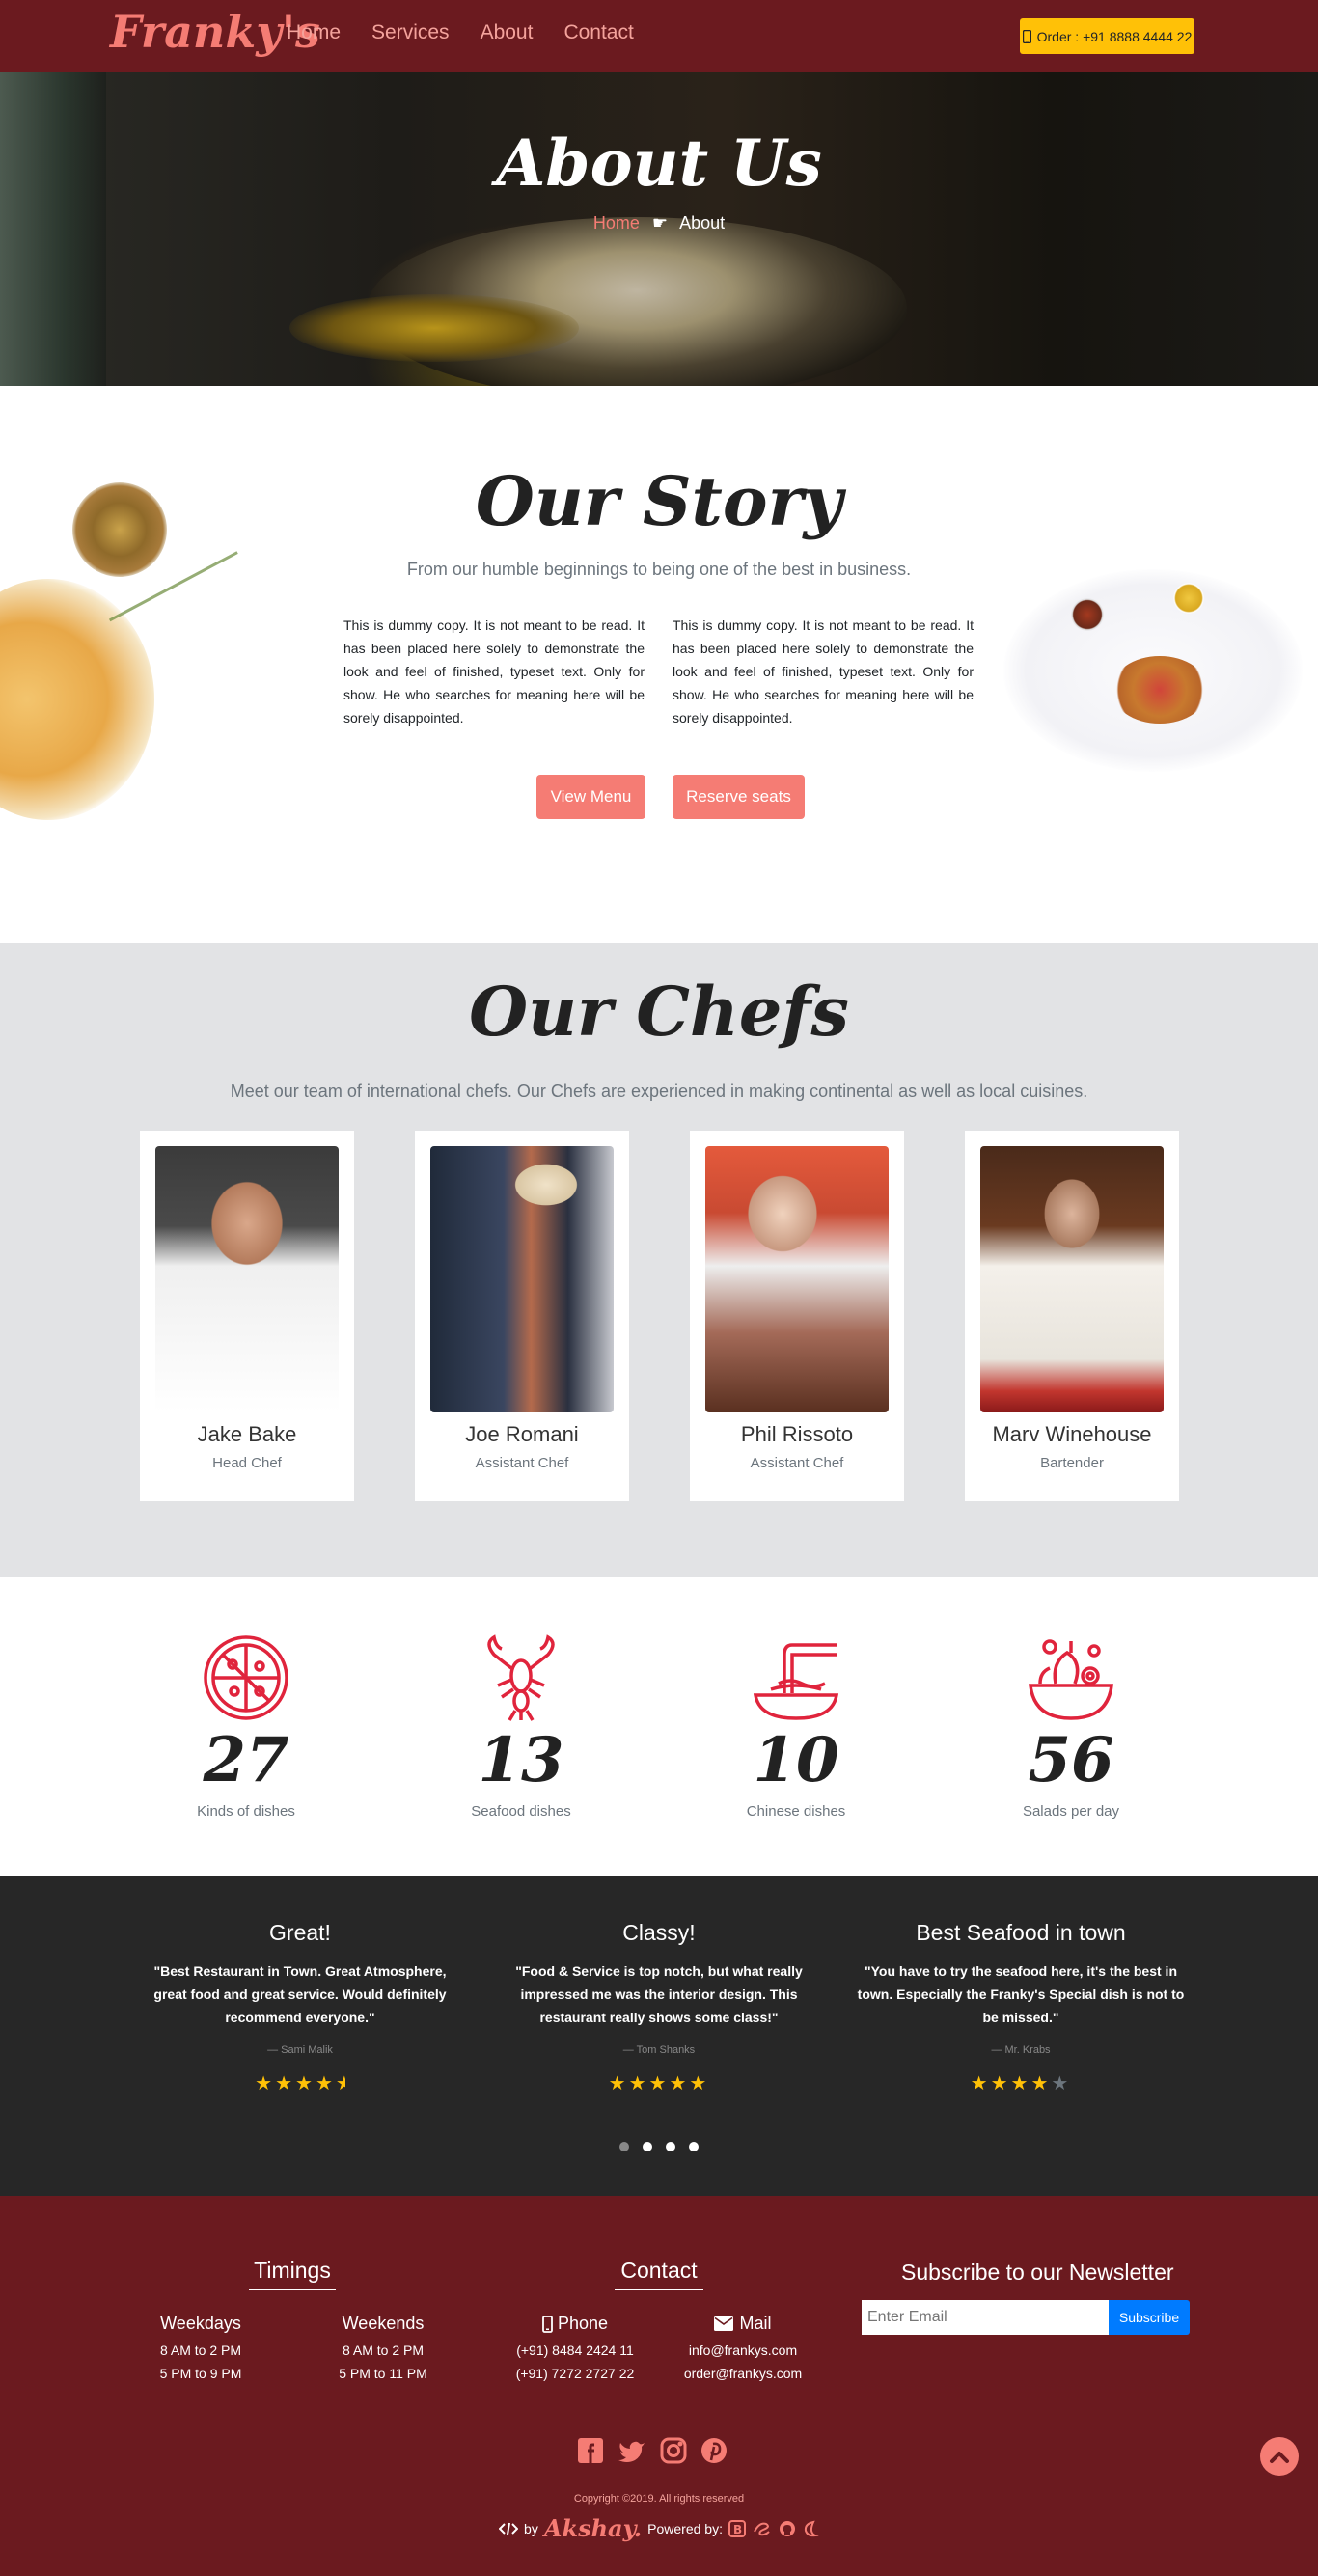 The image size is (1318, 2576). What do you see at coordinates (1071, 1811) in the screenshot?
I see `stat-label: Salads per day` at bounding box center [1071, 1811].